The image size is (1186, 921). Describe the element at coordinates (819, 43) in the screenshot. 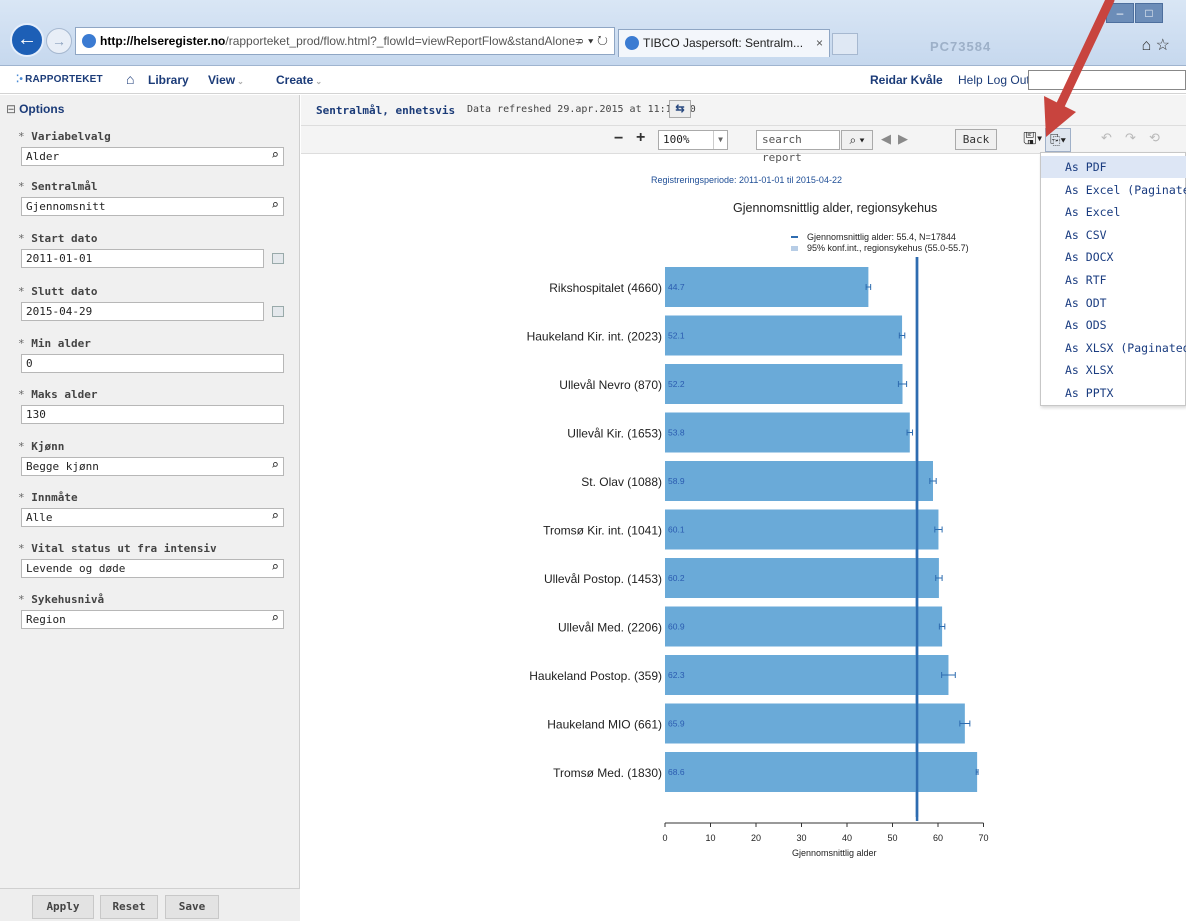

I see `tab-close-icon: ×` at that location.